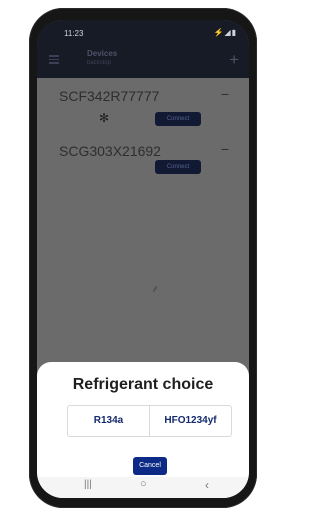  I want to click on option-r134a: R134a, so click(108, 421).